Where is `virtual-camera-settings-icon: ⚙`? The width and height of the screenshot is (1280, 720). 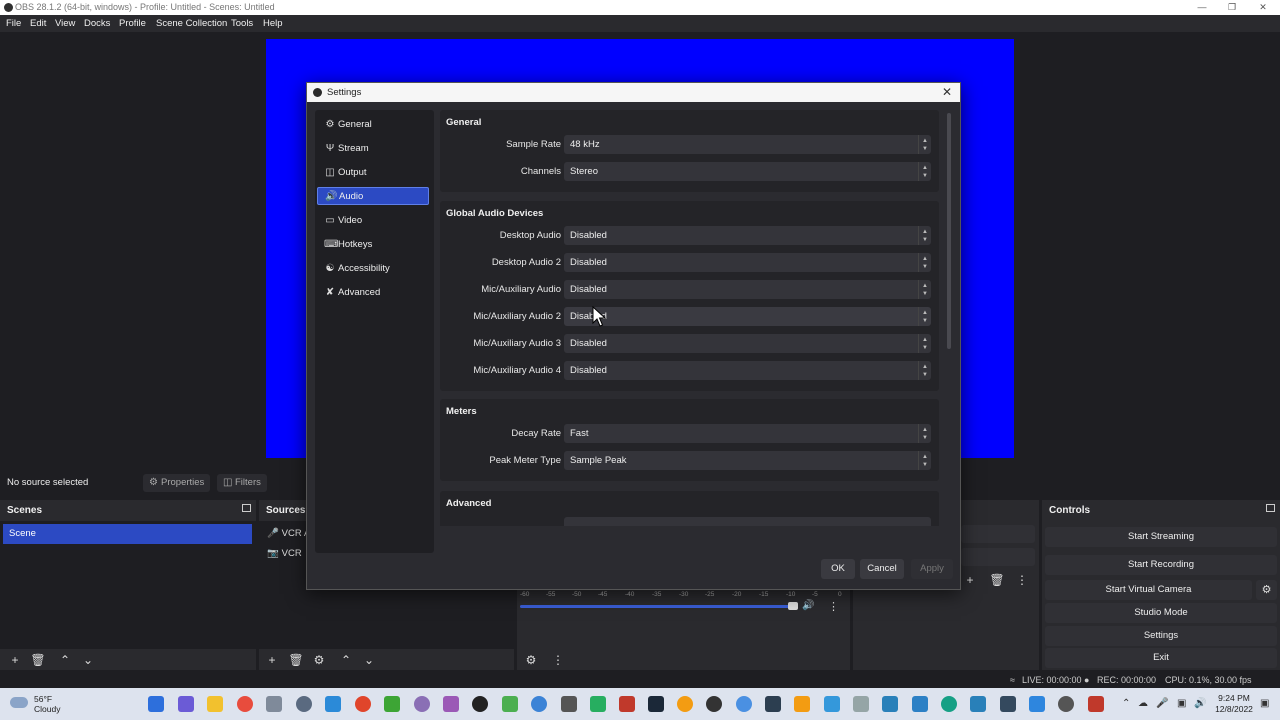 virtual-camera-settings-icon: ⚙ is located at coordinates (1266, 590).